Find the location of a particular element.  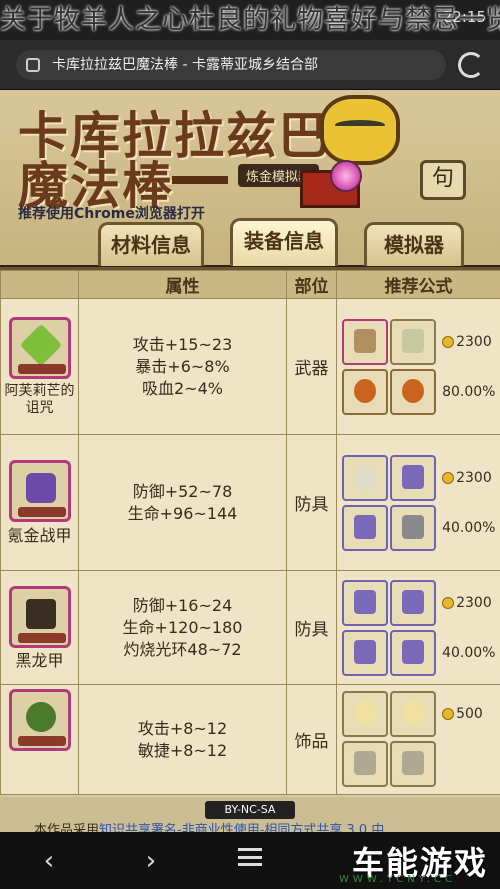

material-scroll-icon is located at coordinates (365, 341).